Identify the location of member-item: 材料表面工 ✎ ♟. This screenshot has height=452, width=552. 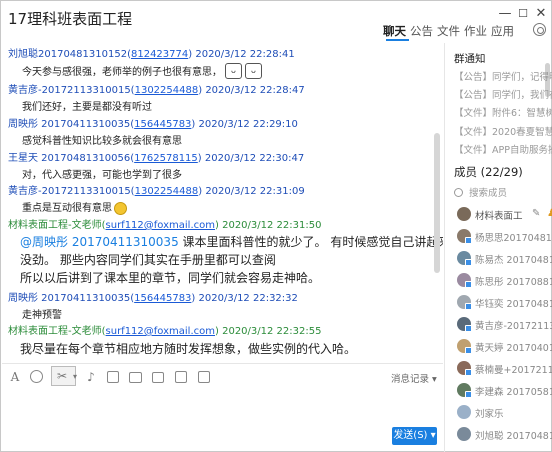
(504, 215).